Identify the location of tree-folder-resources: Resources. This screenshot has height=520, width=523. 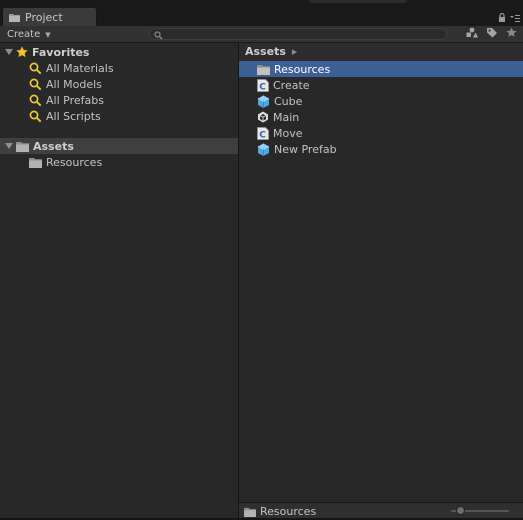
(65, 162).